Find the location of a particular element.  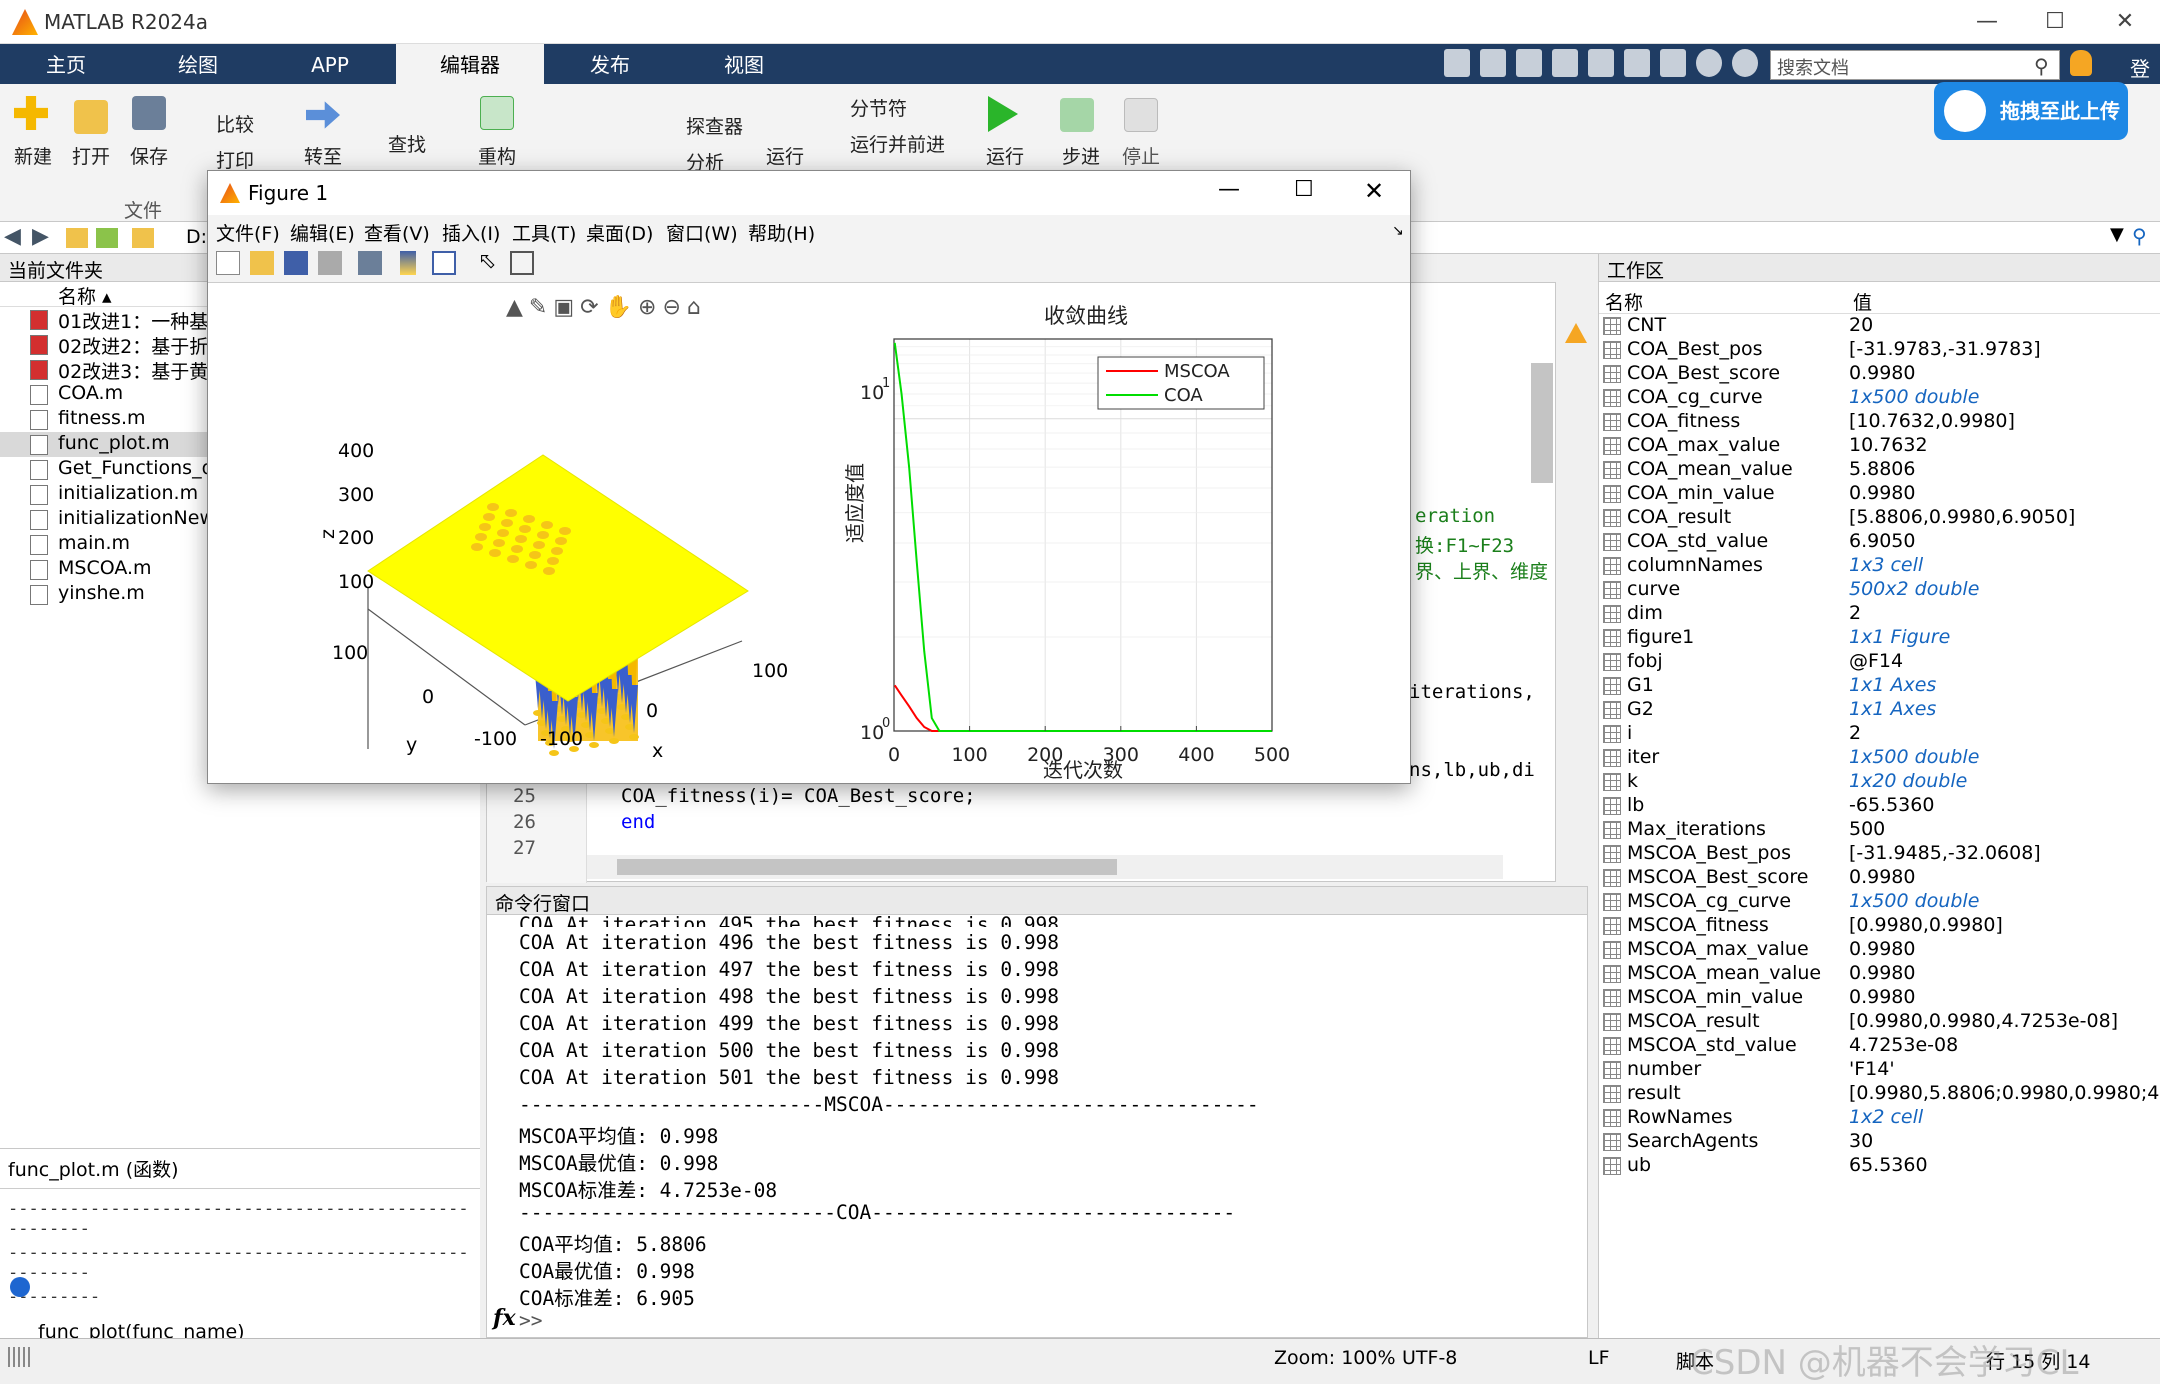

stop-icon is located at coordinates (1141, 115).